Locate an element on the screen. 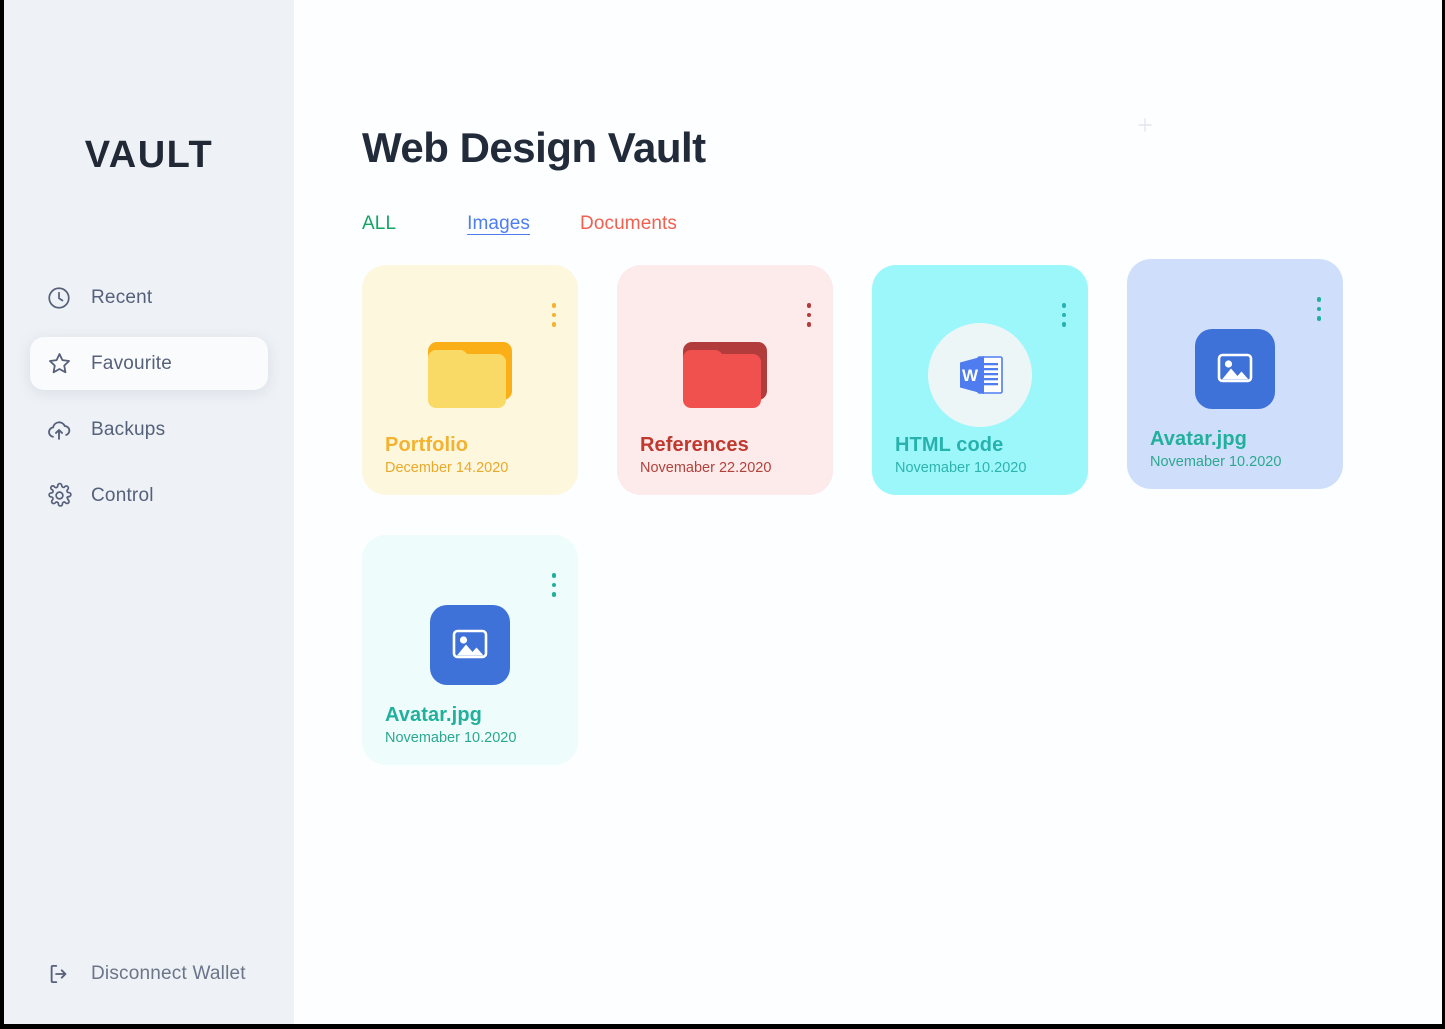 Image resolution: width=1445 pixels, height=1029 pixels. page-title: Web Design Vault is located at coordinates (534, 147).